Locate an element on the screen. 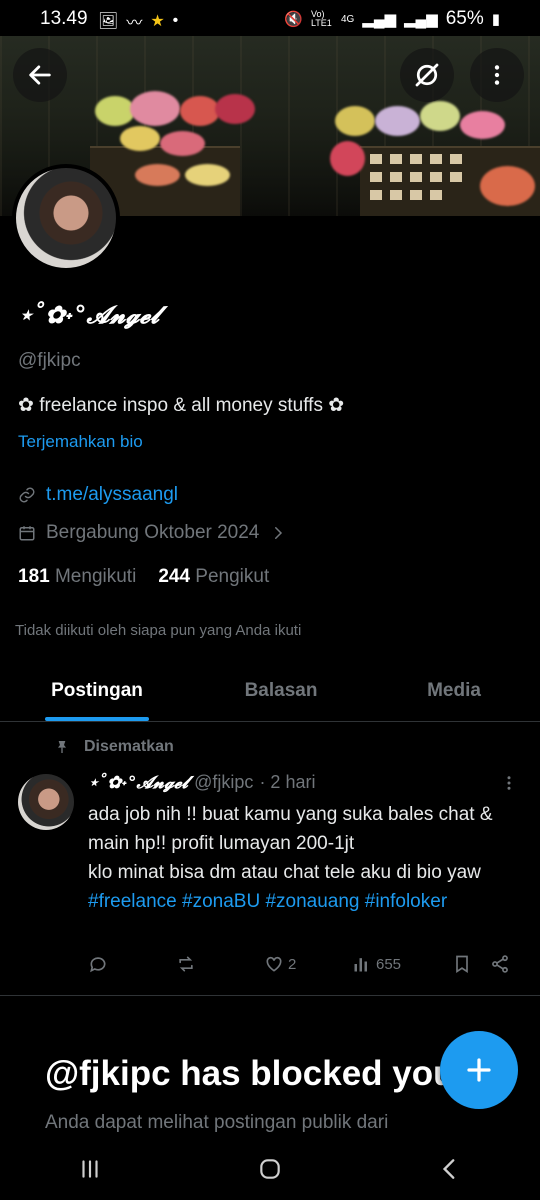 Image resolution: width=540 pixels, height=1200 pixels. share-button is located at coordinates (500, 964).